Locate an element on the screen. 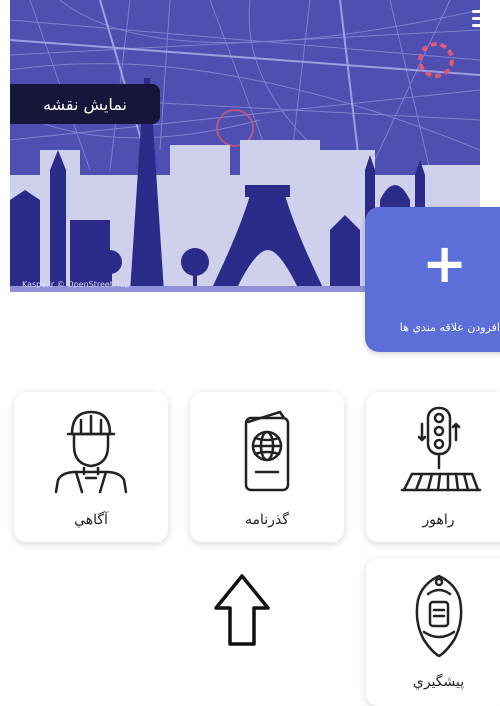  tile-pishgiri: پيشگيري is located at coordinates (433, 632).